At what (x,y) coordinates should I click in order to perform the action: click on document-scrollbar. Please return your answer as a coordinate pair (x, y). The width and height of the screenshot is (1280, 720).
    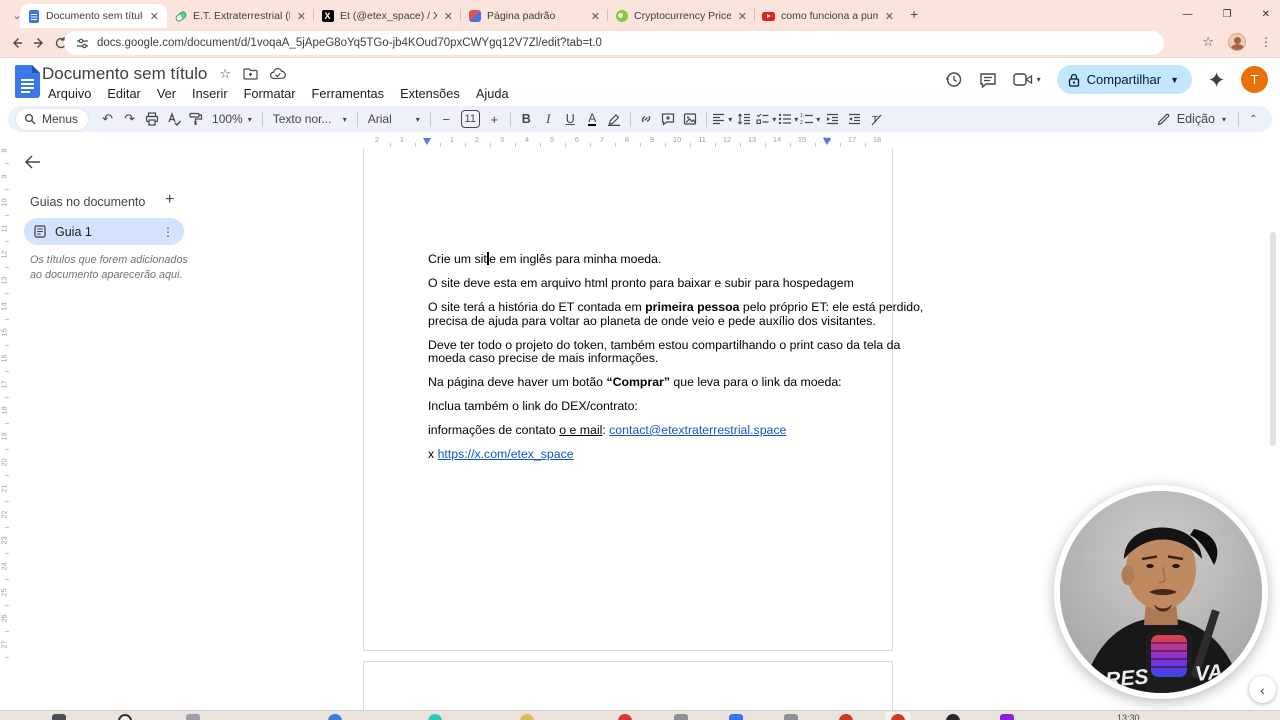
    Looking at the image, I should click on (1273, 339).